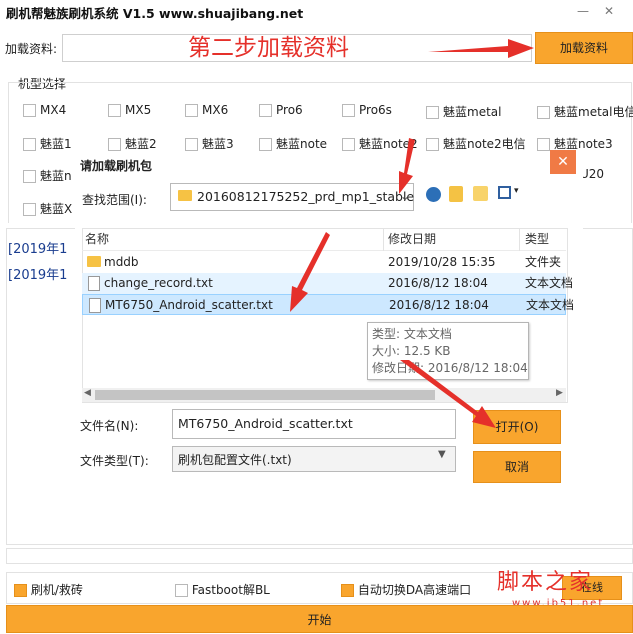 The width and height of the screenshot is (633, 634). I want to click on model-label-u20: U20, so click(592, 174).